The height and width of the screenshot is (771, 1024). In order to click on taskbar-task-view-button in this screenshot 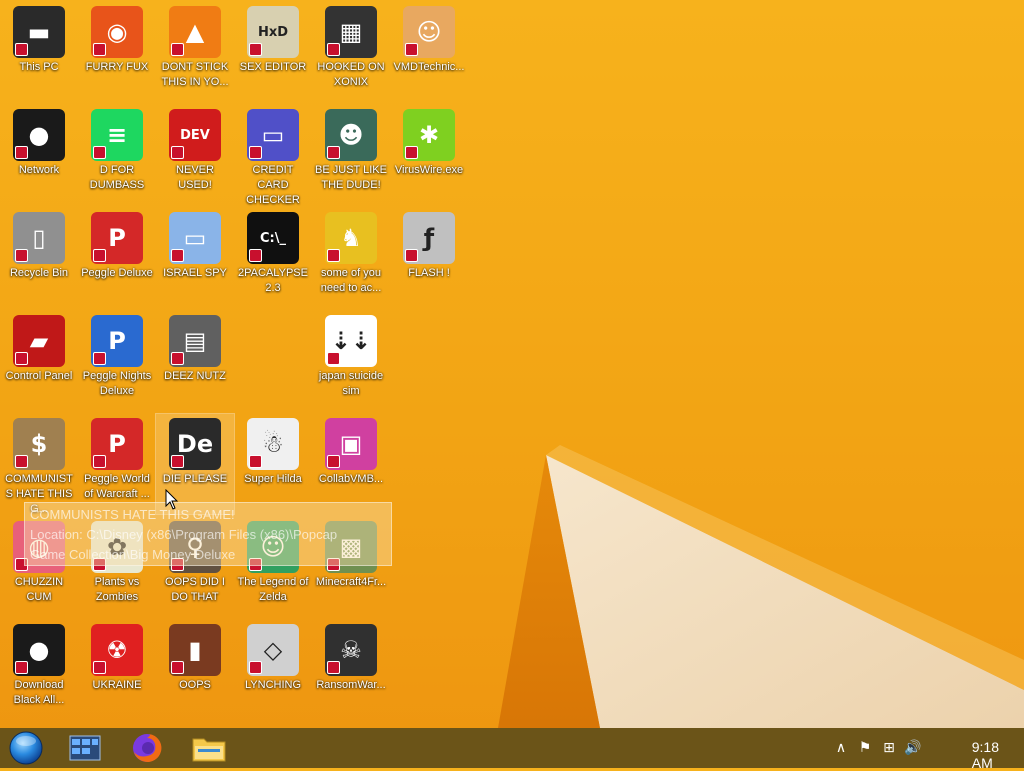, I will do `click(85, 748)`.